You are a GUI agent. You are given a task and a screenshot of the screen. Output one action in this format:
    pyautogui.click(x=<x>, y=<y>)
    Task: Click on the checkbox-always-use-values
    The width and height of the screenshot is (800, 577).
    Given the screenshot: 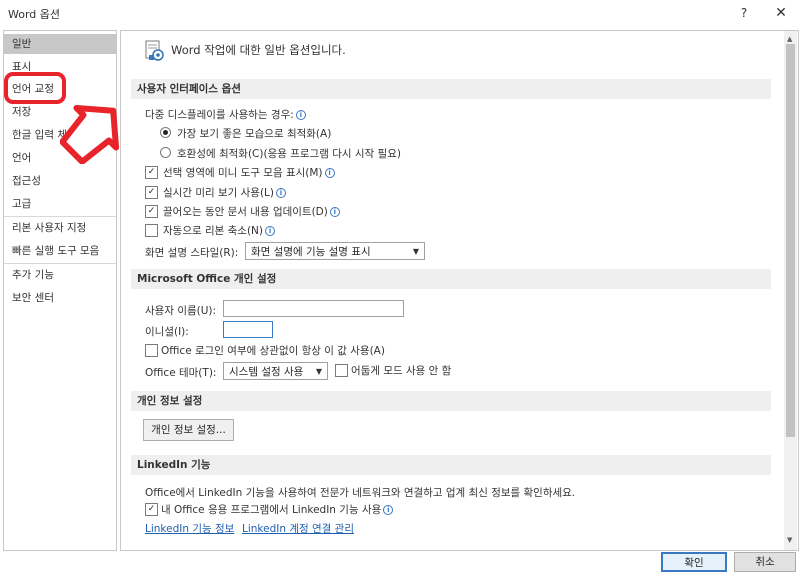 What is the action you would take?
    pyautogui.click(x=151, y=350)
    